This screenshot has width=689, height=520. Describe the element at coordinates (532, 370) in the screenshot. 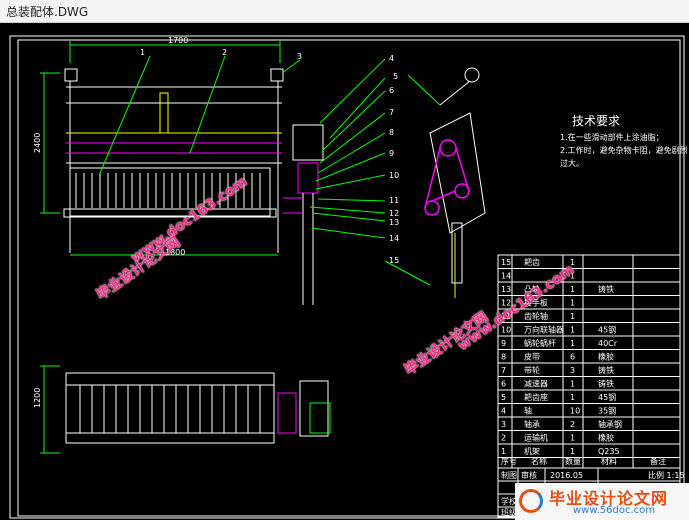

I see `bom-cell-name: 带轮` at that location.